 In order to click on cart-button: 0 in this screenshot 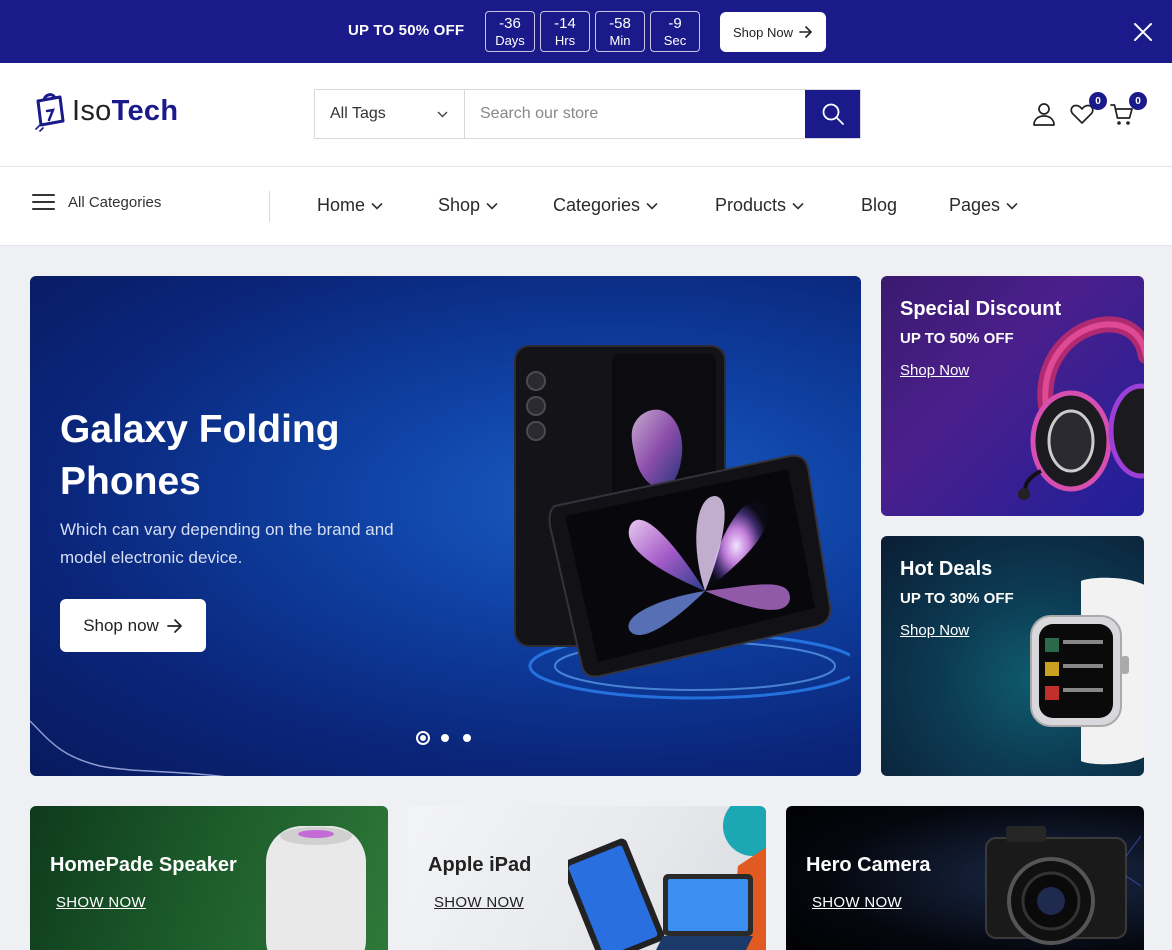, I will do `click(1128, 109)`.